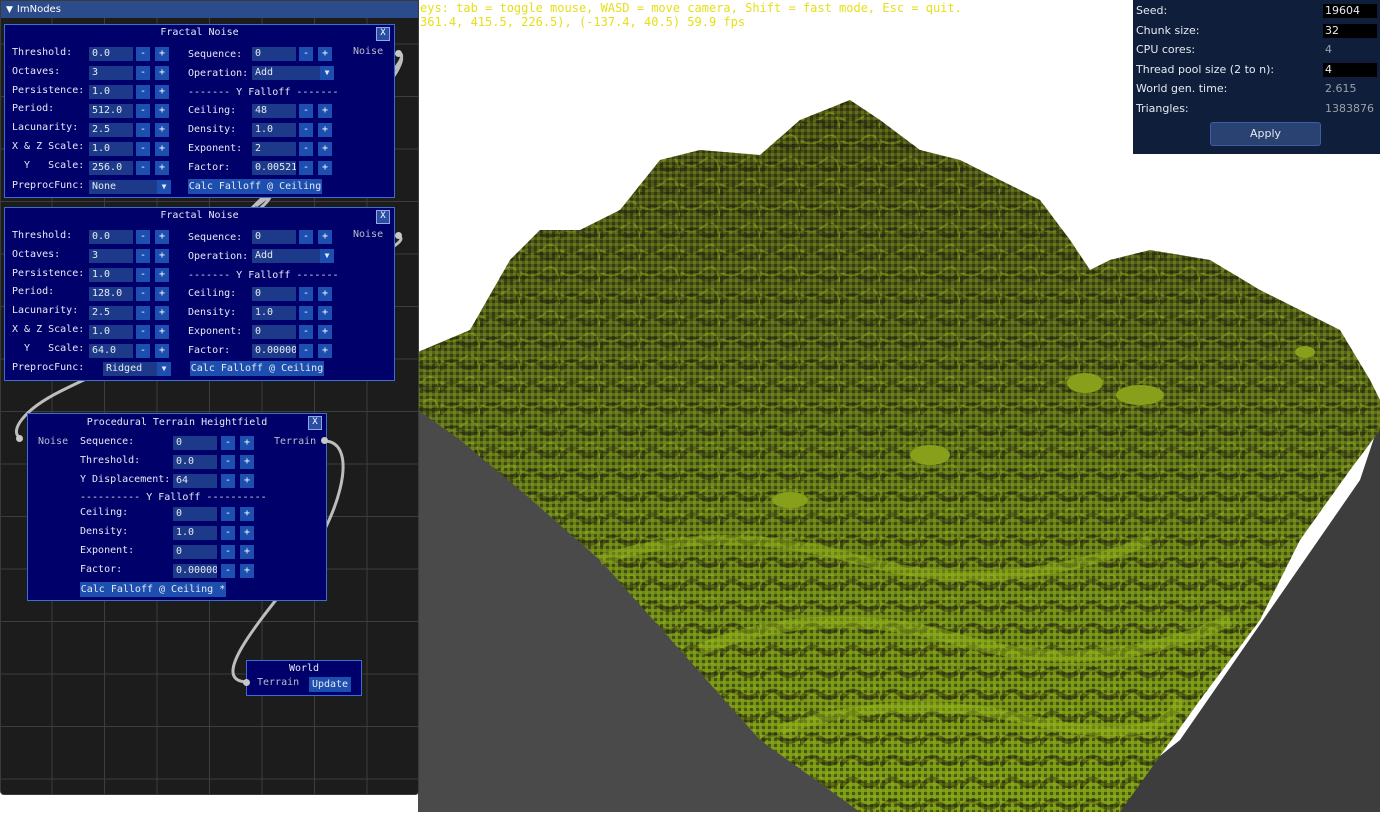 The width and height of the screenshot is (1380, 814). What do you see at coordinates (1350, 70) in the screenshot?
I see `thread-pool-input: 4` at bounding box center [1350, 70].